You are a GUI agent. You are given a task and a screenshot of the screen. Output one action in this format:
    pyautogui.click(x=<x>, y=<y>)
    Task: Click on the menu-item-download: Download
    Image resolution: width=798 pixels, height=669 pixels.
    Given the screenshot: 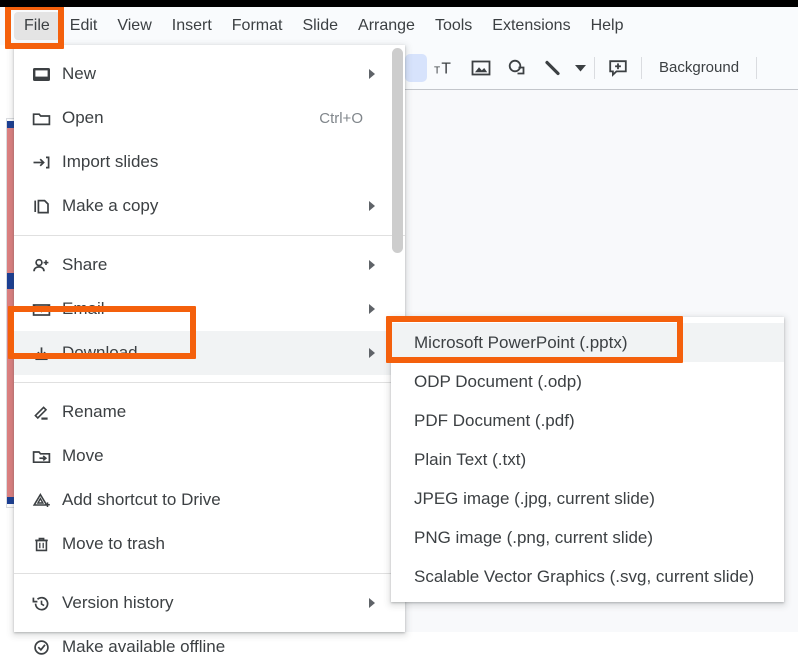 What is the action you would take?
    pyautogui.click(x=209, y=353)
    